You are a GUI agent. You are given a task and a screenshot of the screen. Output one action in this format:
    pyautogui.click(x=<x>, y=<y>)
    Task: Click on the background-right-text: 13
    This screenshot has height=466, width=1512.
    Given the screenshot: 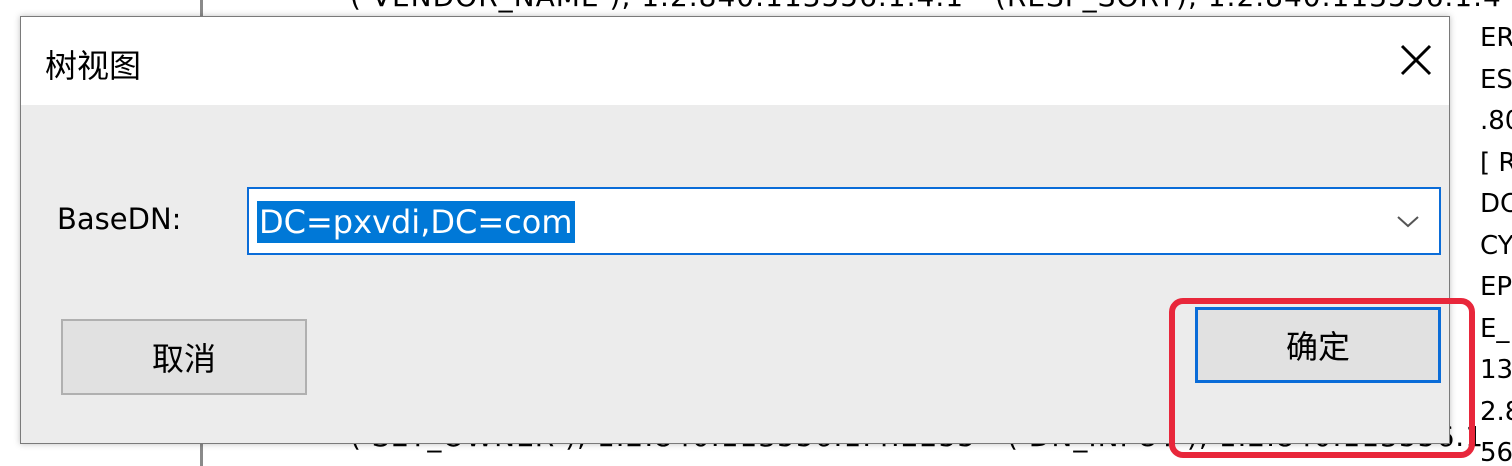 What is the action you would take?
    pyautogui.click(x=1496, y=370)
    